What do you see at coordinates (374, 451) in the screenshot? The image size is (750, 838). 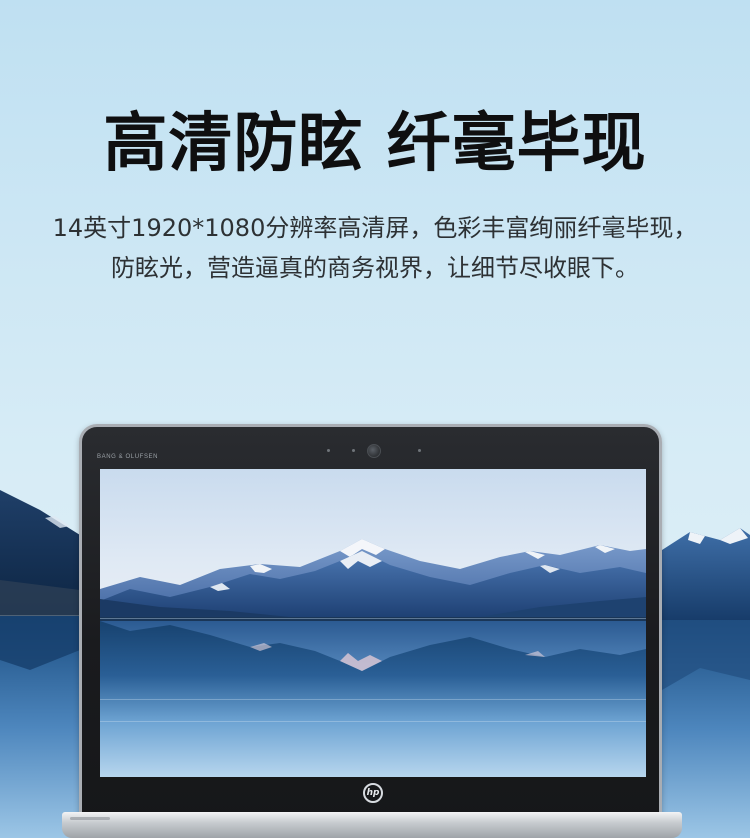 I see `webcam-icon` at bounding box center [374, 451].